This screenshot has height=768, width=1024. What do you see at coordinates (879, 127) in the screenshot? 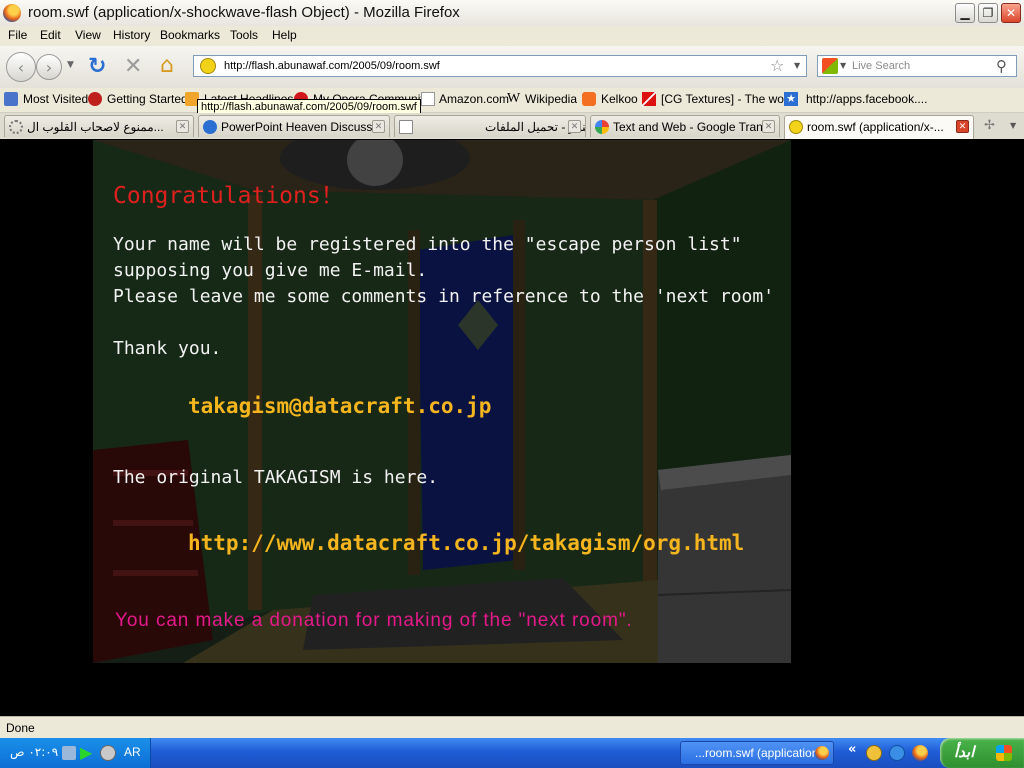
I see `tab-5-active: room.swf (application/x-... ✕` at bounding box center [879, 127].